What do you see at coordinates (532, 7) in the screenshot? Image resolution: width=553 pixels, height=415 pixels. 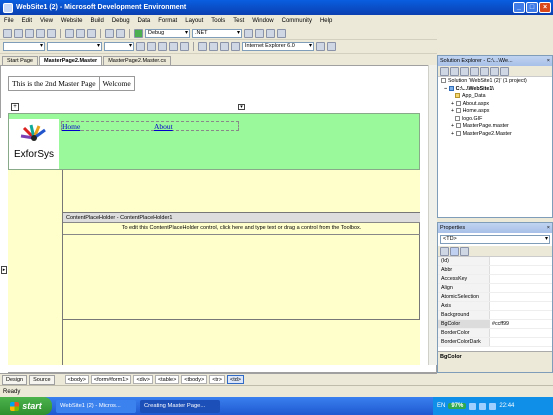 I see `maximize-button: □` at bounding box center [532, 7].